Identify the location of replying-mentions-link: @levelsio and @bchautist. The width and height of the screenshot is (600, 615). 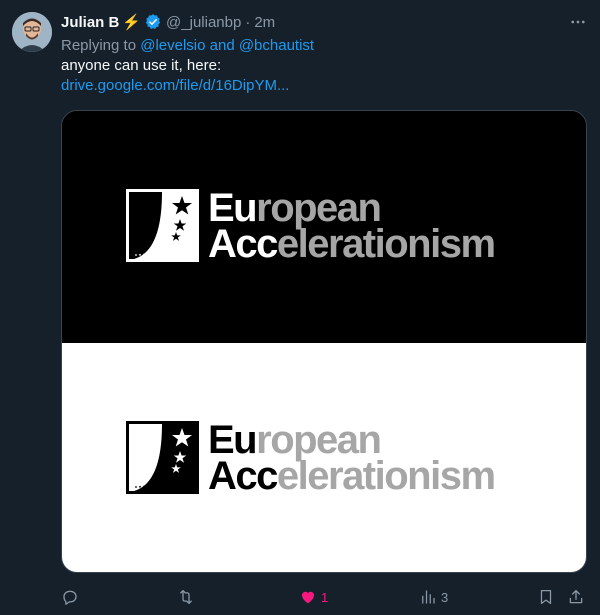
(227, 45).